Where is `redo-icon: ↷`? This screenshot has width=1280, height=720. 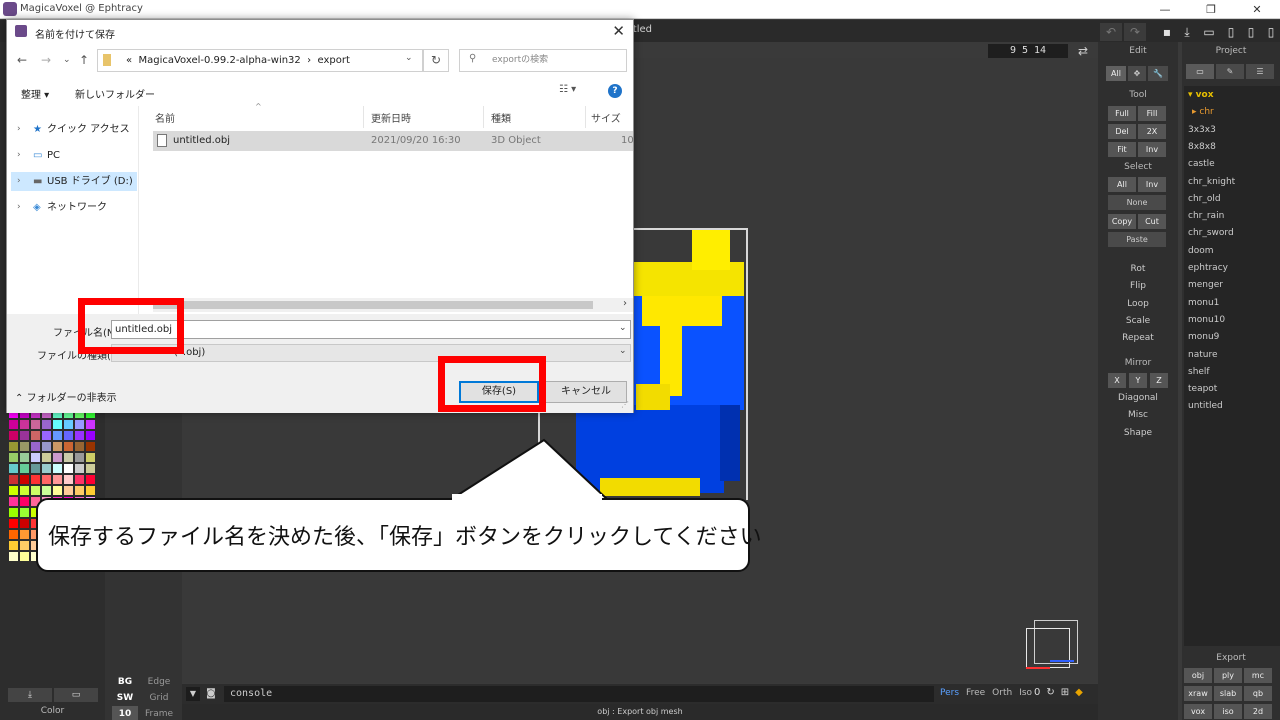
redo-icon: ↷ is located at coordinates (1135, 32).